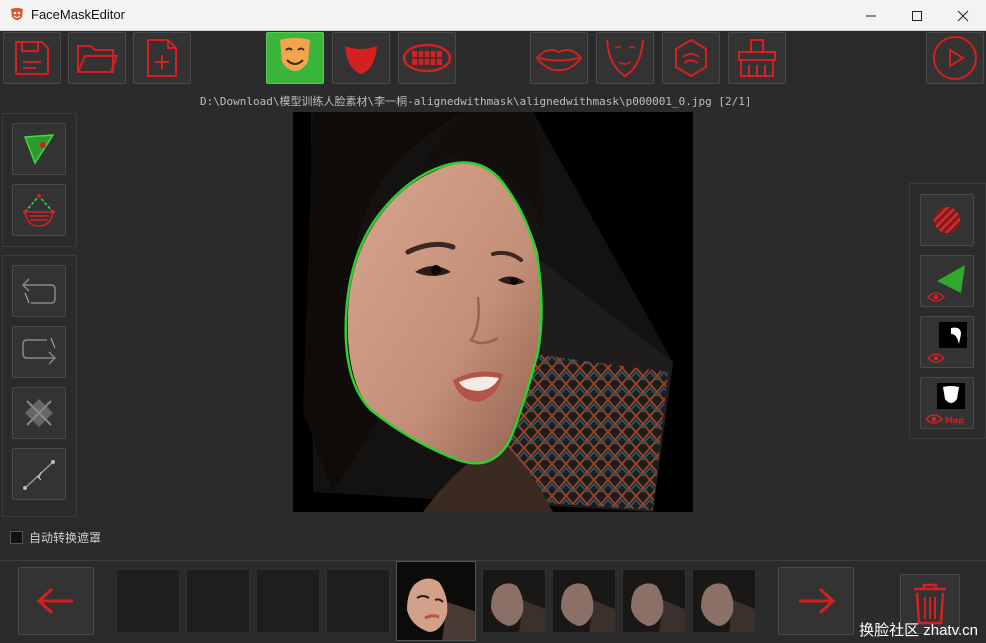 The image size is (986, 643). I want to click on teeth-mode-button, so click(427, 58).